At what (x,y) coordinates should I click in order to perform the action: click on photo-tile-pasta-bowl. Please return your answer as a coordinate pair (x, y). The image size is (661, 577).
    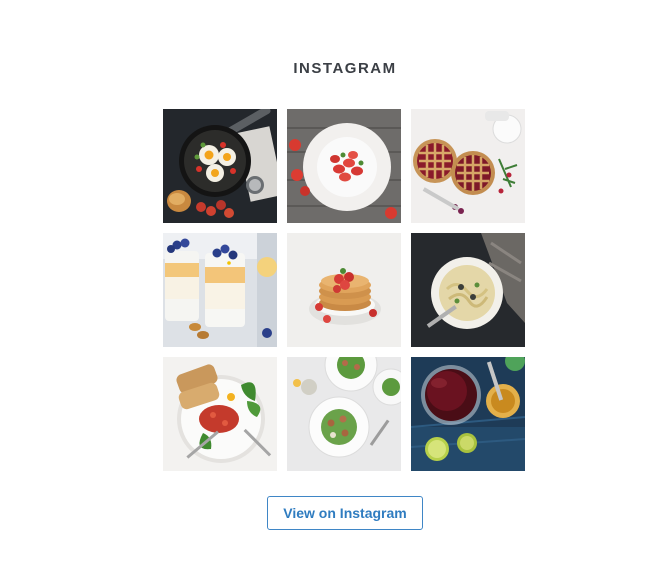
    Looking at the image, I should click on (468, 290).